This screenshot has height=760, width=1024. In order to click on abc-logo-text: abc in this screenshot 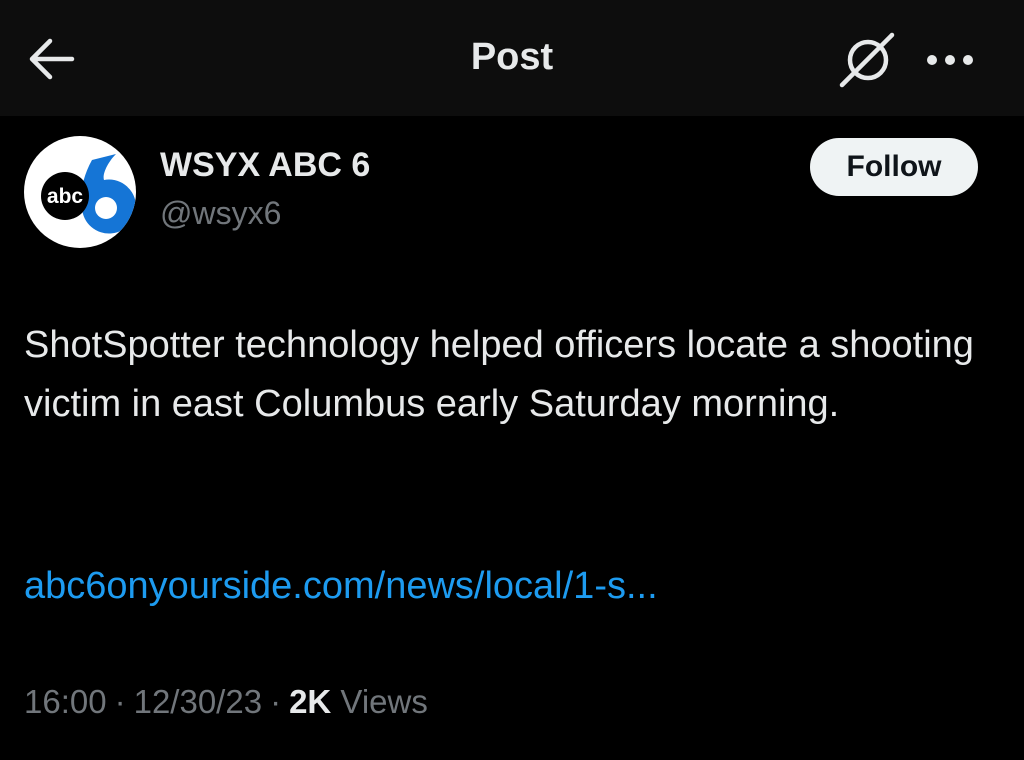, I will do `click(65, 196)`.